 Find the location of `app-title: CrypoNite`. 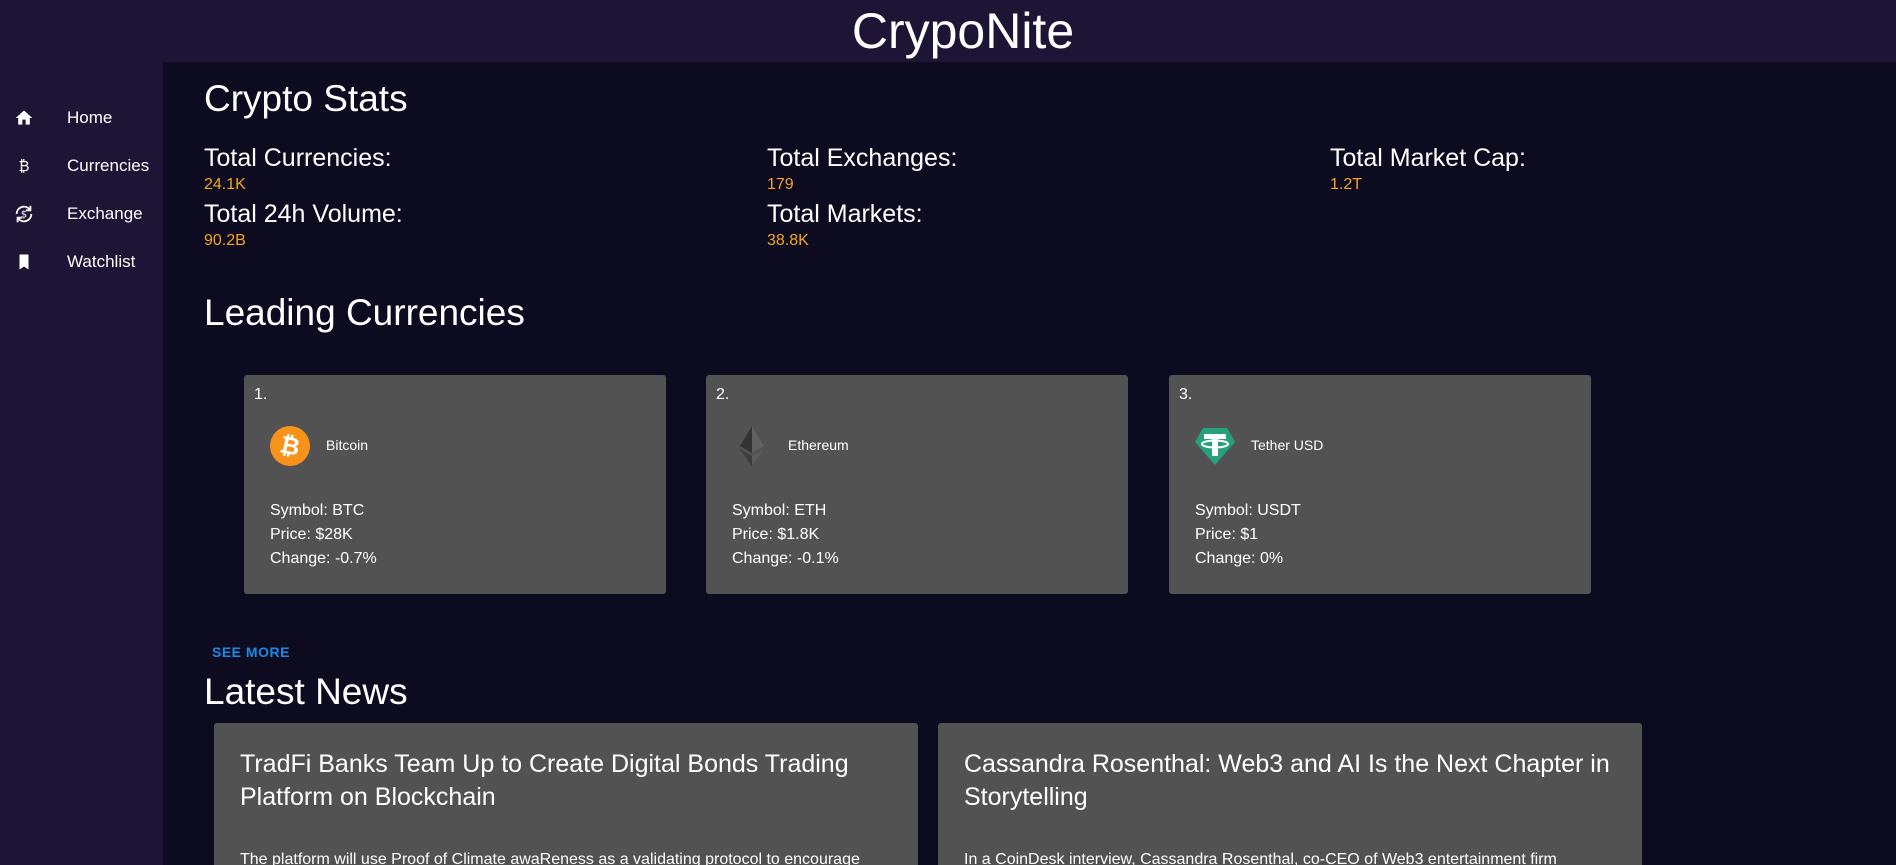

app-title: CrypoNite is located at coordinates (963, 31).